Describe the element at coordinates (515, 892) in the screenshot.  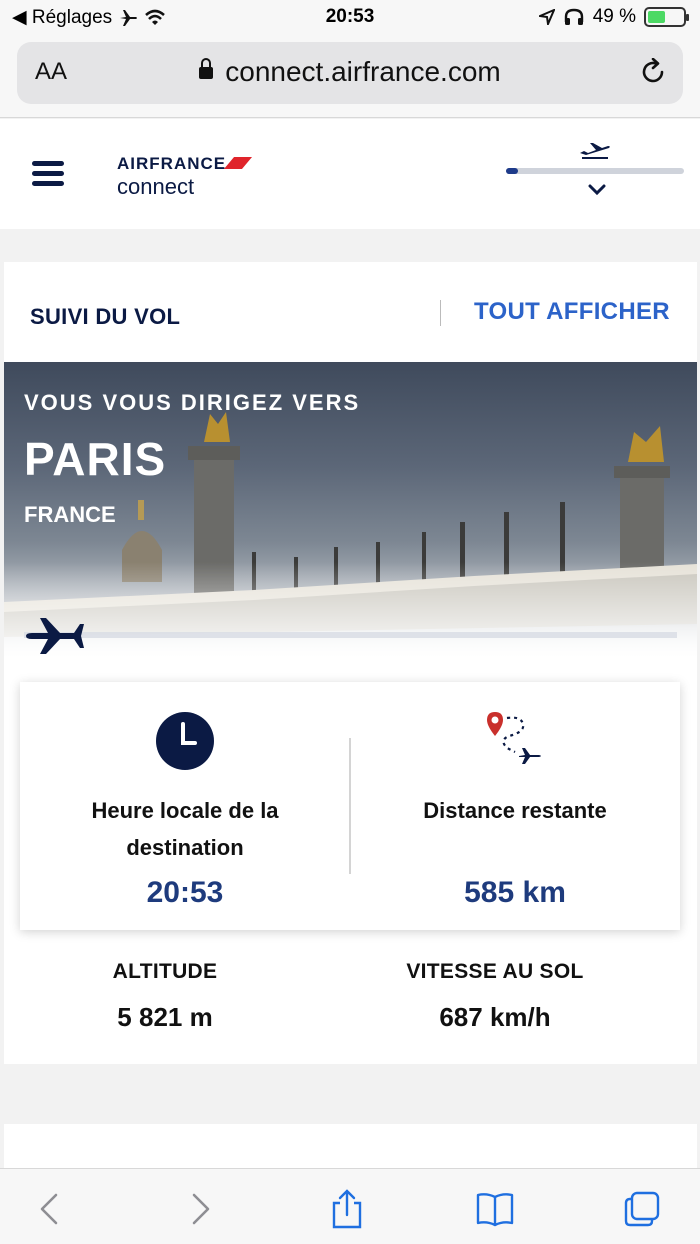
I see `distance-value: 585 km` at that location.